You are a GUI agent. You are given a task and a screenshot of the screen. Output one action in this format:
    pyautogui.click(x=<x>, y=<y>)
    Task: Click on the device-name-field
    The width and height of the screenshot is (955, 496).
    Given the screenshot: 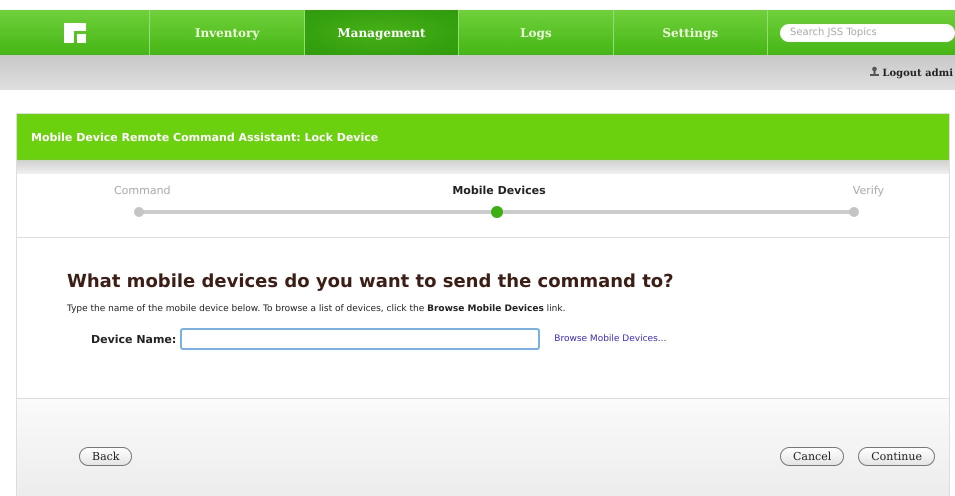 What is the action you would take?
    pyautogui.click(x=360, y=339)
    